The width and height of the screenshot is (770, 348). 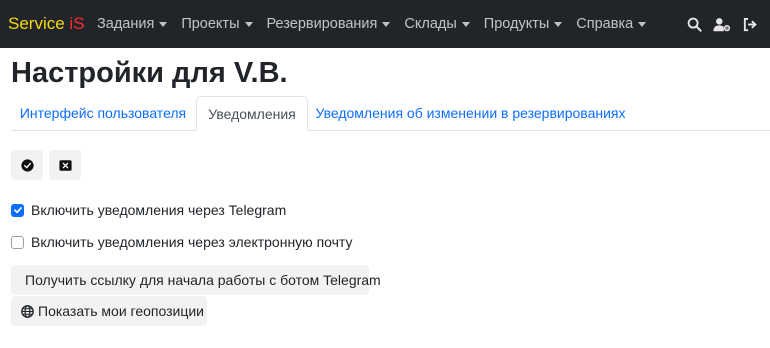 I want to click on close-square-icon, so click(x=65, y=165).